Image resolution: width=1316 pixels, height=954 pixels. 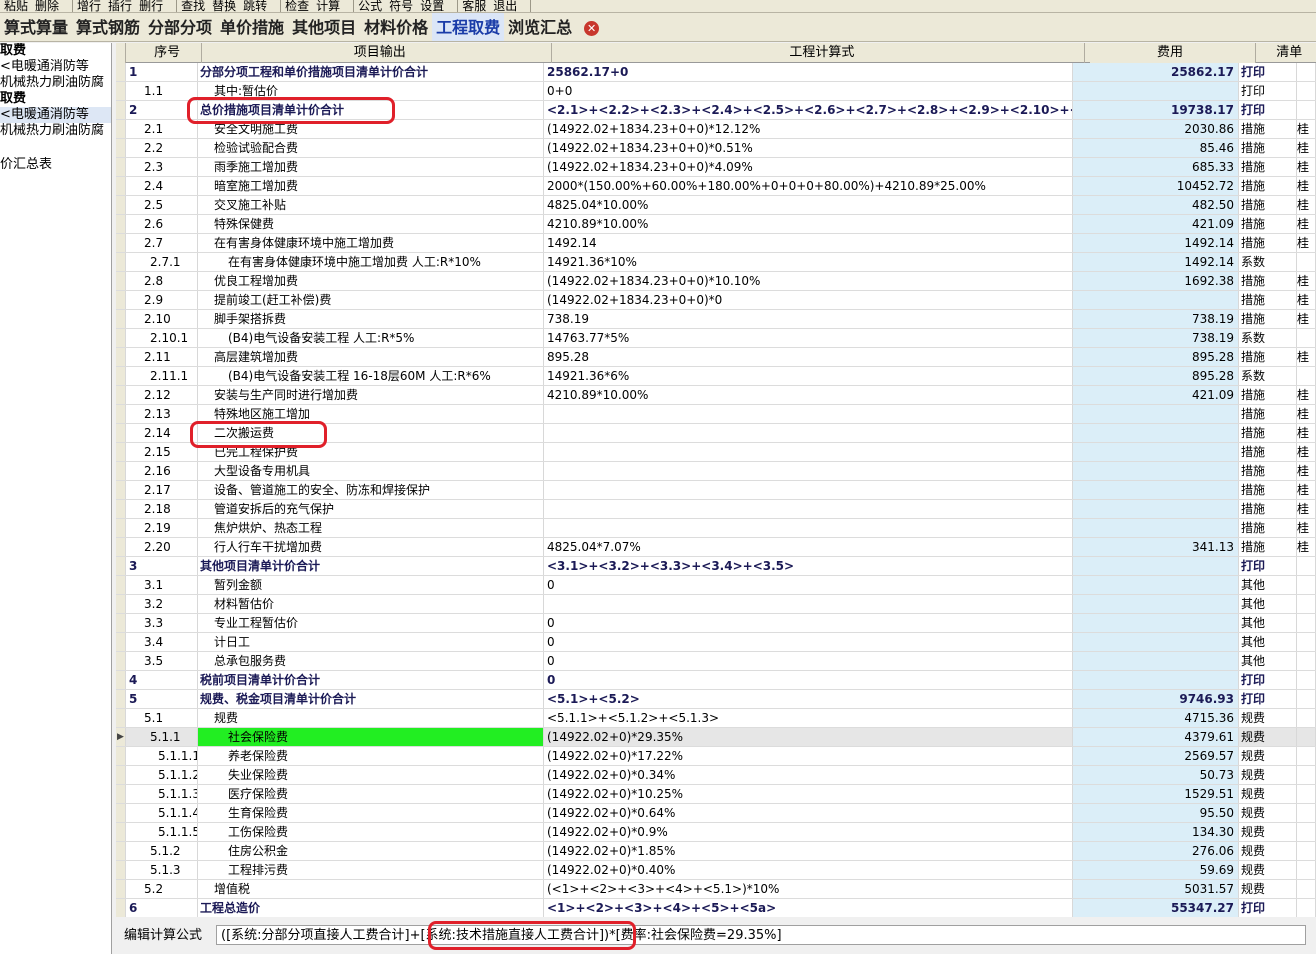 What do you see at coordinates (151, 6) in the screenshot?
I see `menu-item: 删行` at bounding box center [151, 6].